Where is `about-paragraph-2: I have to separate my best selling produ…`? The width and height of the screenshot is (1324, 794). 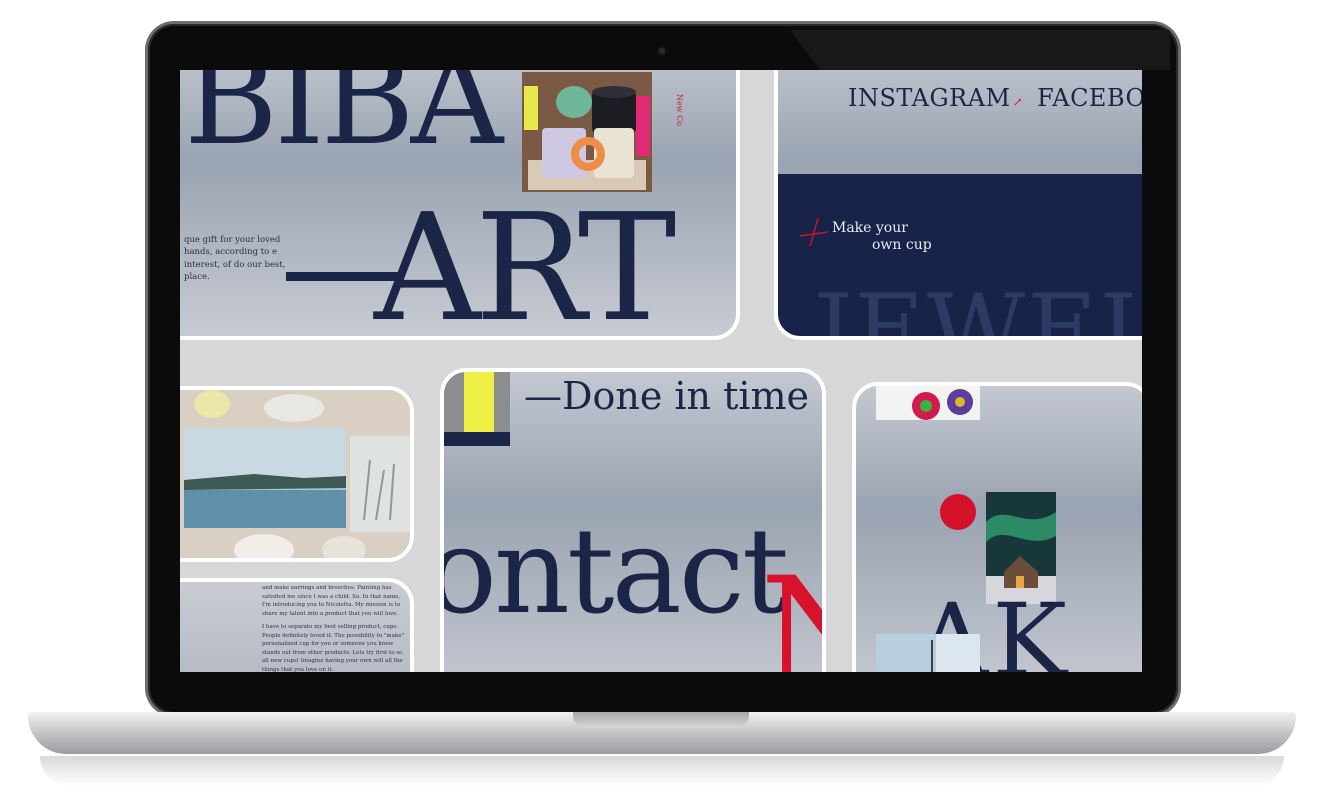
about-paragraph-2: I have to separate my best selling produ… is located at coordinates (333, 648).